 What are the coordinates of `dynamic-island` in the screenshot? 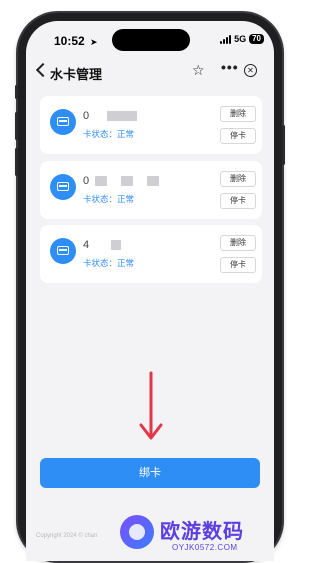 It's located at (151, 40).